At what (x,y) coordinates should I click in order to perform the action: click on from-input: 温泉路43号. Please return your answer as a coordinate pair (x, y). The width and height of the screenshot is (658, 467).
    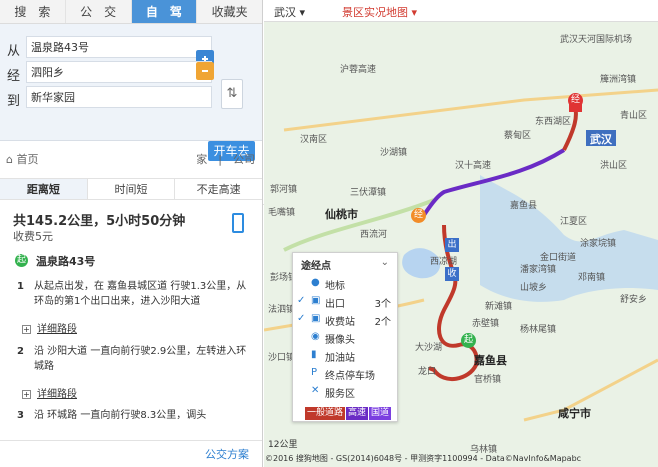
    Looking at the image, I should click on (119, 47).